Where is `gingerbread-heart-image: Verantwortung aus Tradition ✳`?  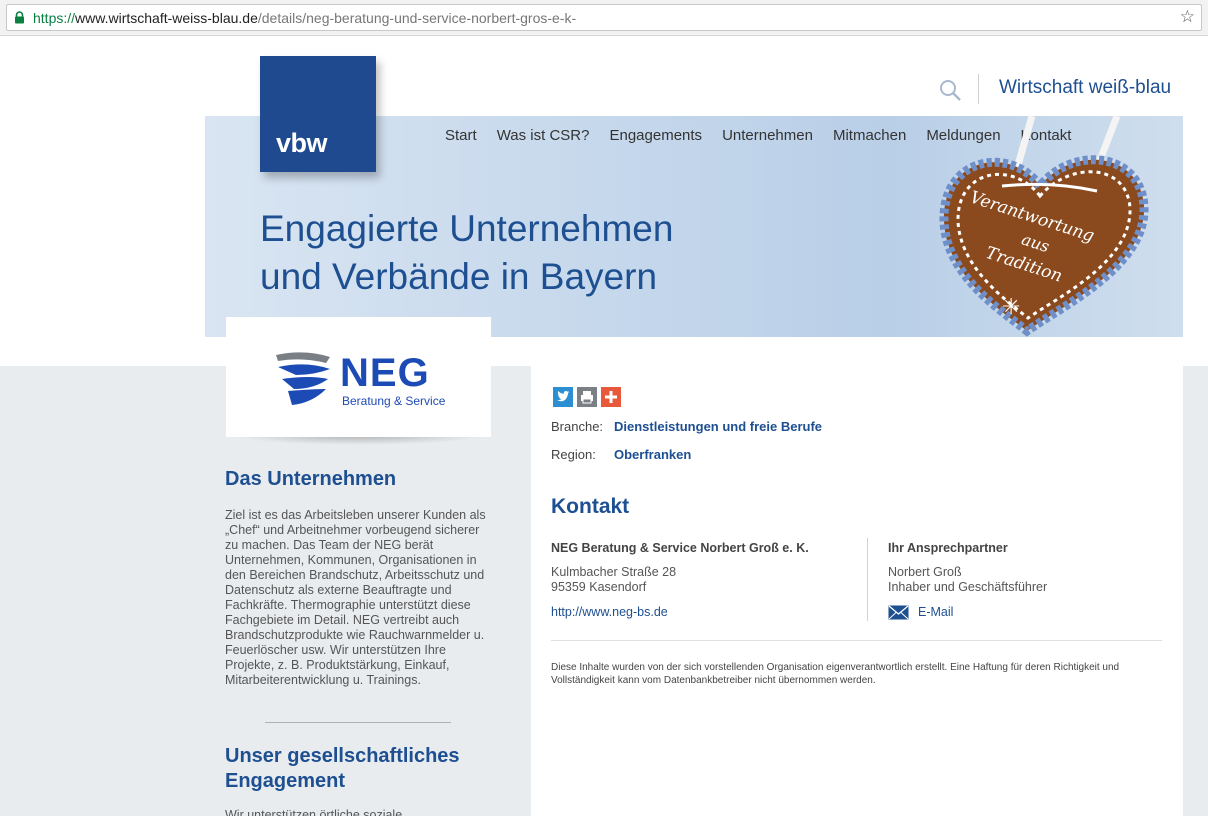
gingerbread-heart-image: Verantwortung aus Tradition ✳ is located at coordinates (1044, 226).